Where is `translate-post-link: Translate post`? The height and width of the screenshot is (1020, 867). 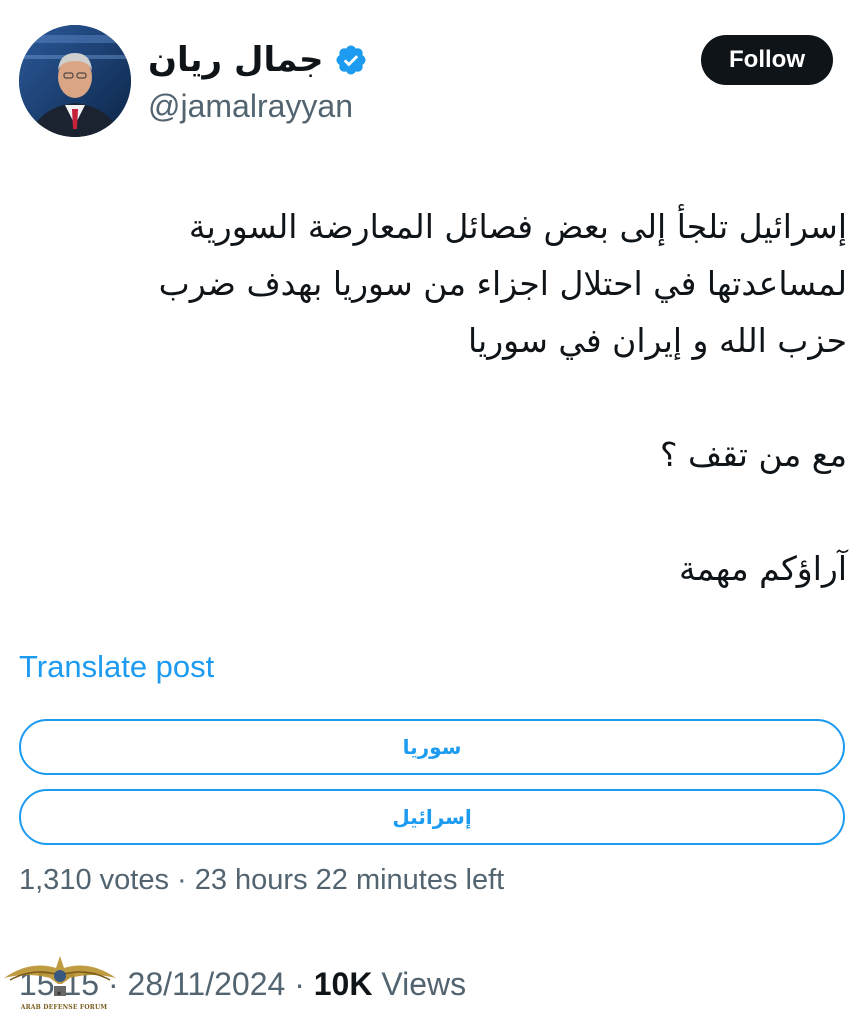
translate-post-link: Translate post is located at coordinates (116, 667).